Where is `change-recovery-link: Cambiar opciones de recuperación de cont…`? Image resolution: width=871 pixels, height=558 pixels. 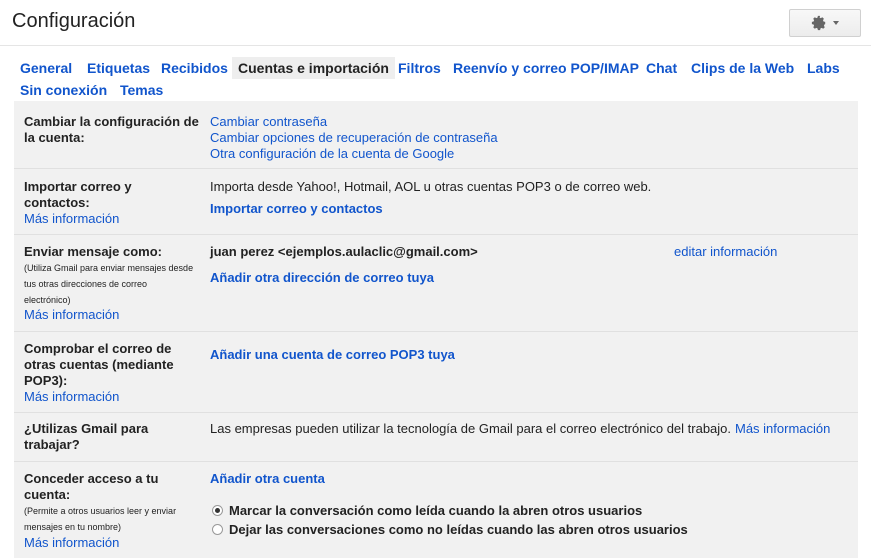
change-recovery-link: Cambiar opciones de recuperación de cont… is located at coordinates (354, 138).